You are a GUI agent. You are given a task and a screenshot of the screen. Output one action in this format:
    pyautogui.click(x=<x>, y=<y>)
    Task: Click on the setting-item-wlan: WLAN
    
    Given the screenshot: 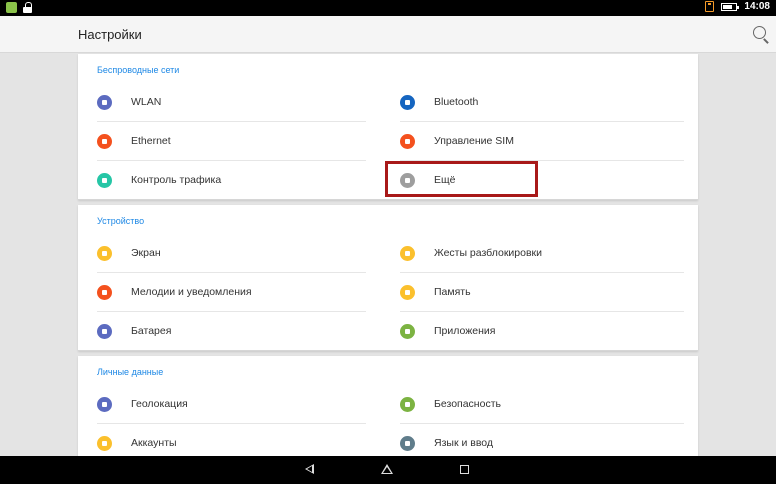 What is the action you would take?
    pyautogui.click(x=225, y=102)
    